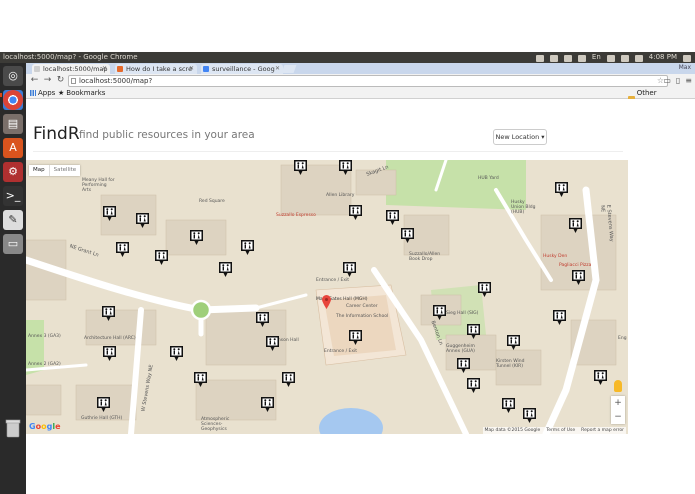 This screenshot has height=494, width=695. What do you see at coordinates (638, 58) in the screenshot?
I see `volume-icon` at bounding box center [638, 58].